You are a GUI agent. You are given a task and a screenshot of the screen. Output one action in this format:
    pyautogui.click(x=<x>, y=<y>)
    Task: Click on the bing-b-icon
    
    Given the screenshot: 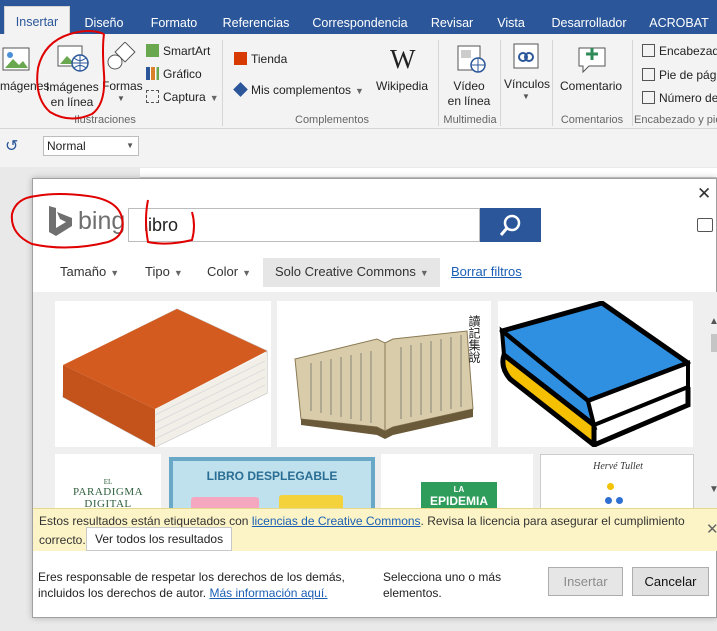 What is the action you would take?
    pyautogui.click(x=60, y=221)
    